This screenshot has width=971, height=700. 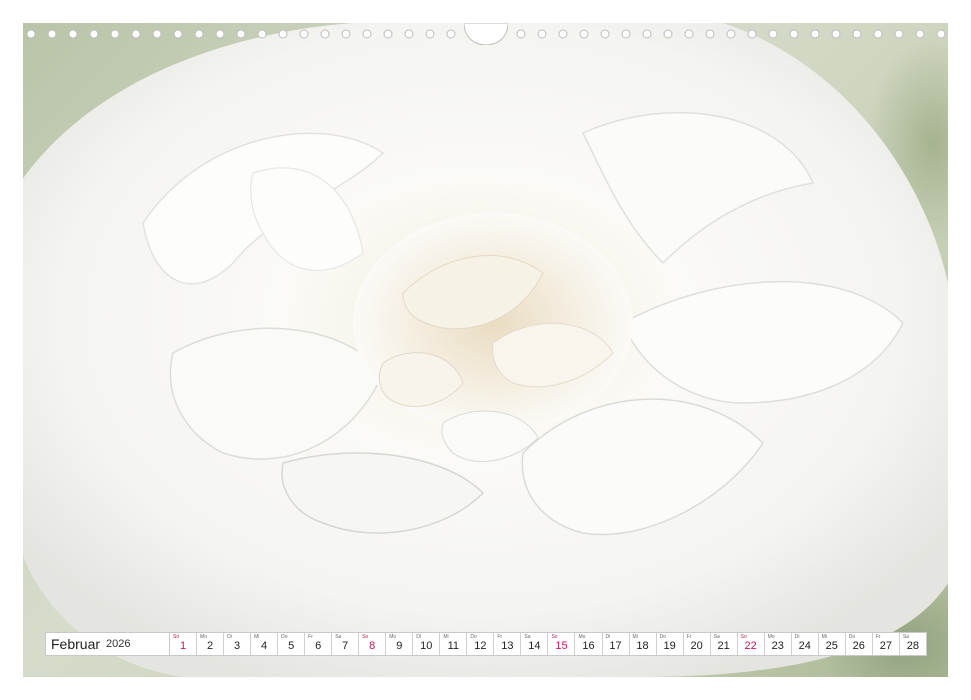 I want to click on day-number: 6, so click(x=318, y=646).